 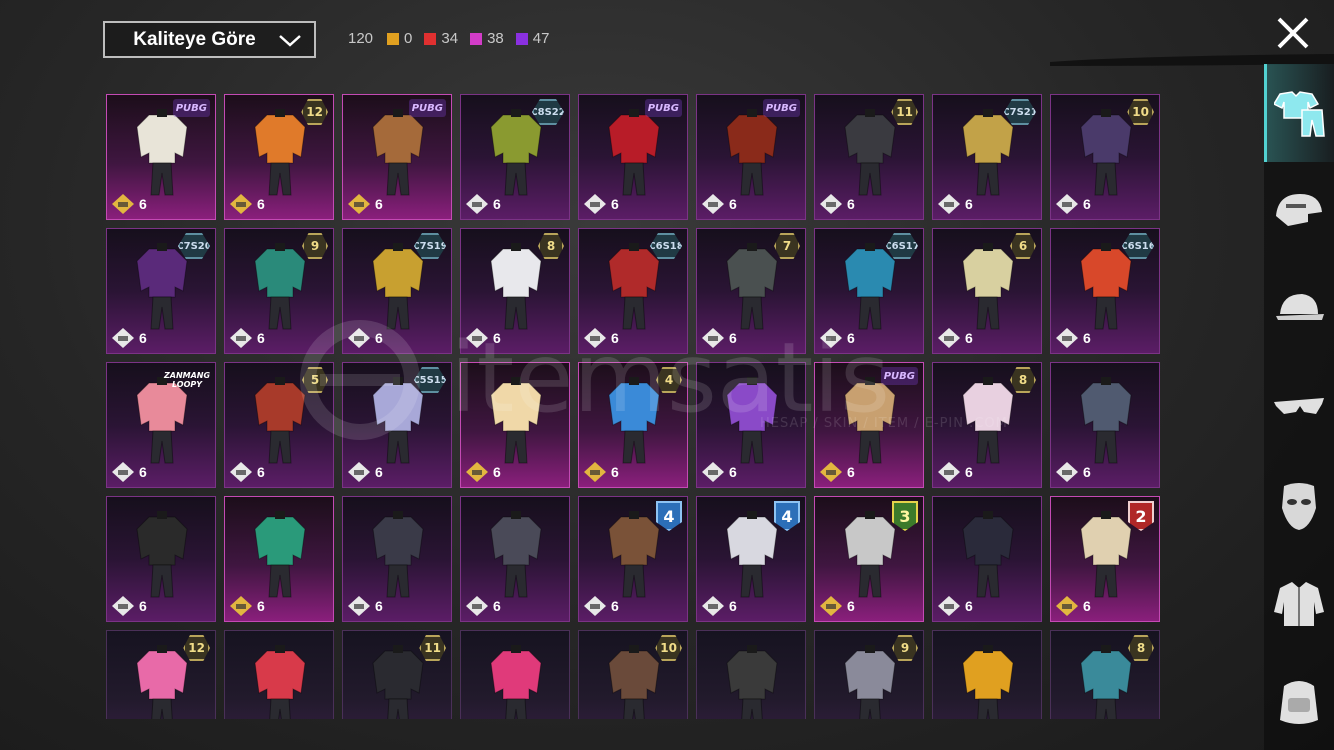 What do you see at coordinates (987, 291) in the screenshot?
I see `outfit-card: 66` at bounding box center [987, 291].